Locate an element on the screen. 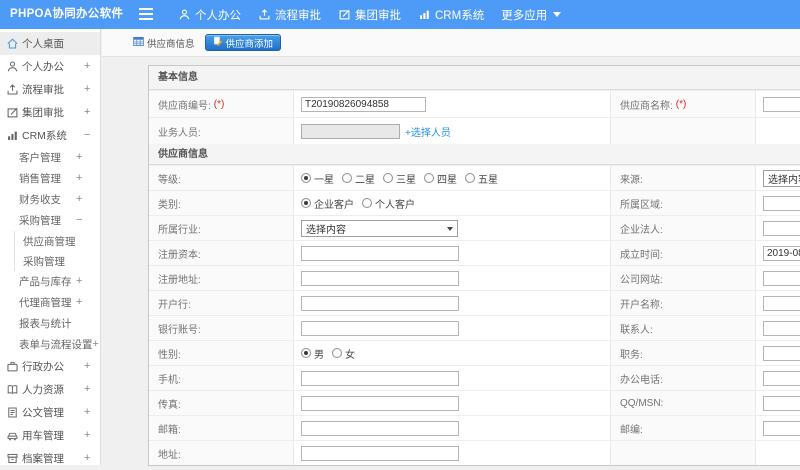 The image size is (800, 470). sidebar-item-supplier-mgmt: 供应商管理 is located at coordinates (57, 241).